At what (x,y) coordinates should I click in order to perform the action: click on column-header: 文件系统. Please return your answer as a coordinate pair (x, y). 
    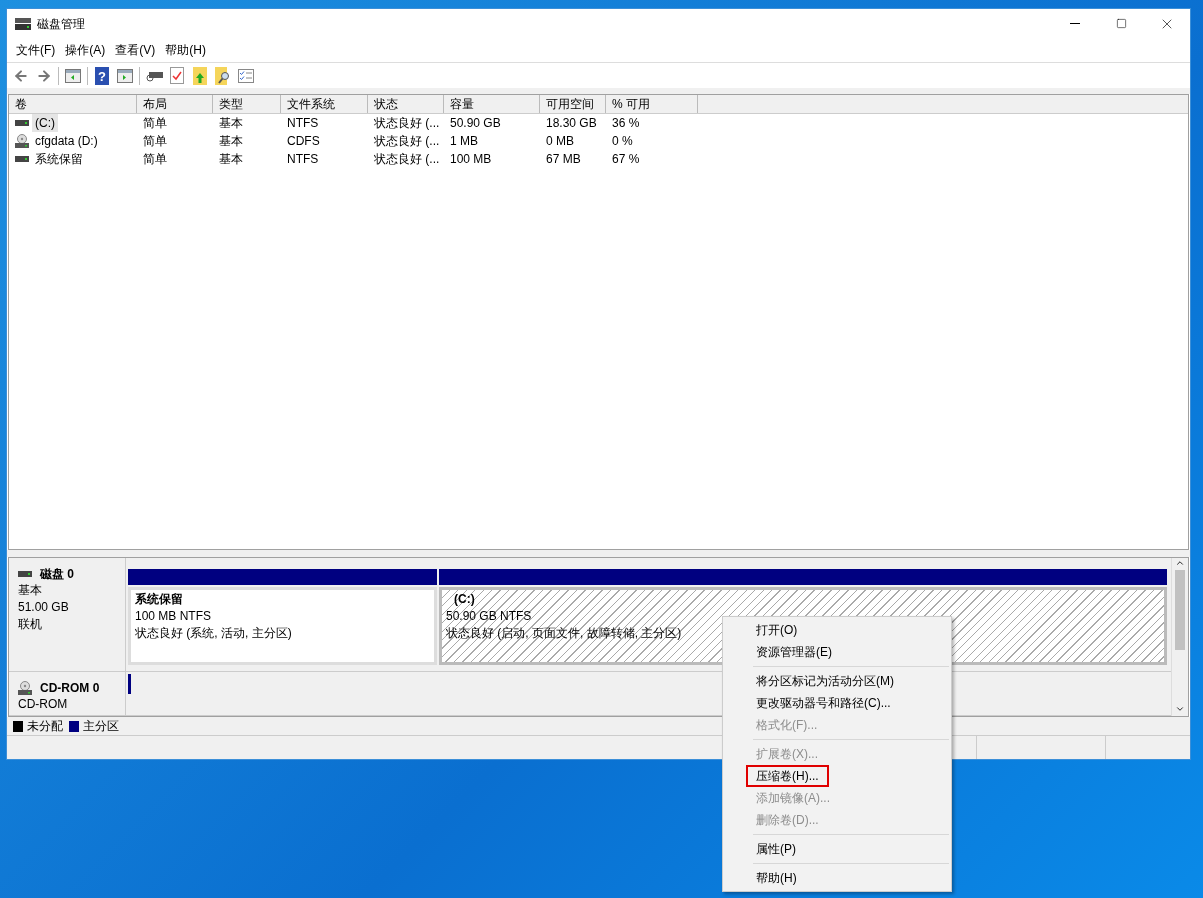
    Looking at the image, I should click on (324, 104).